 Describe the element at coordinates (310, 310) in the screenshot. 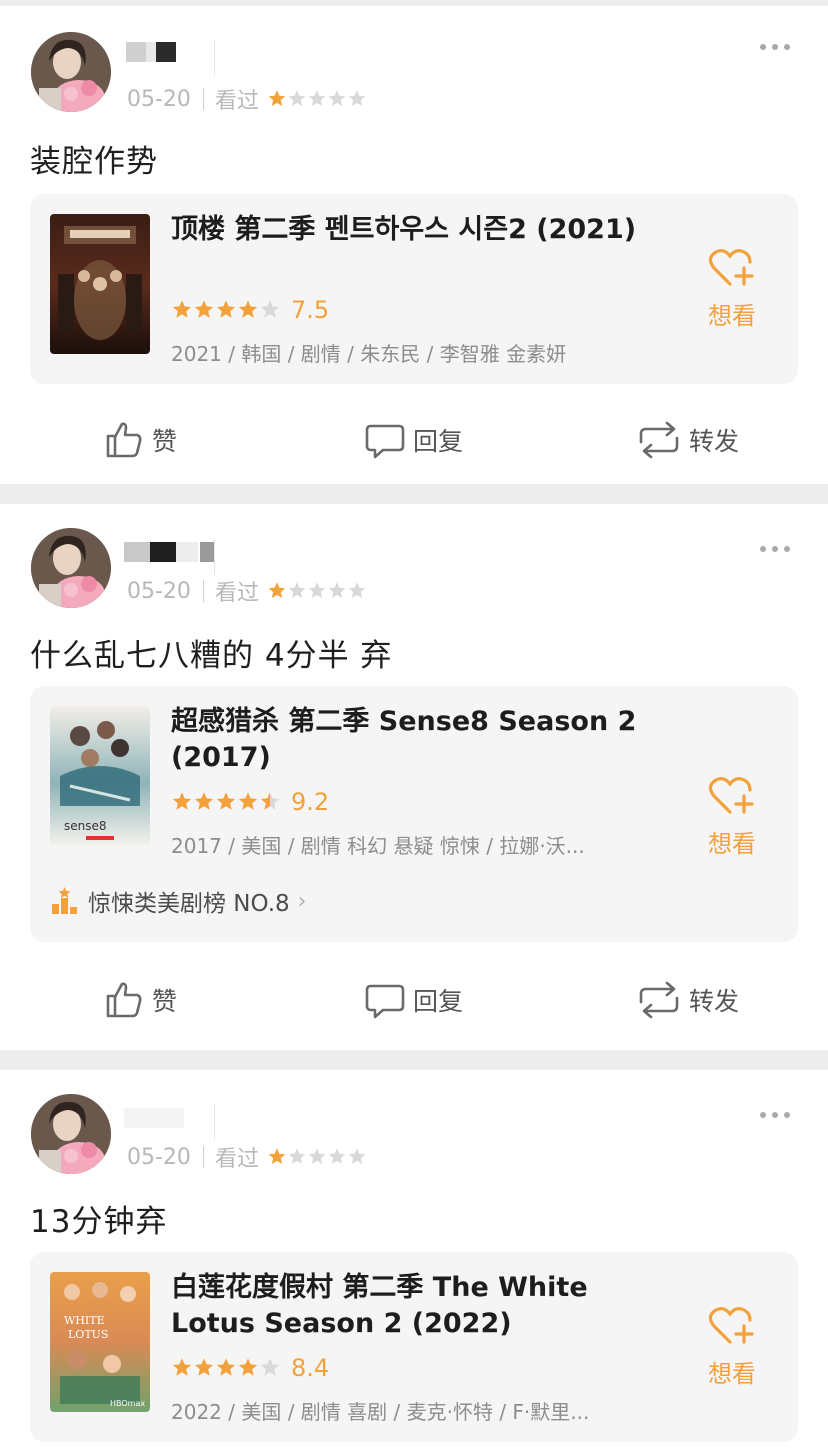

I see `movie-score: 7.5` at that location.